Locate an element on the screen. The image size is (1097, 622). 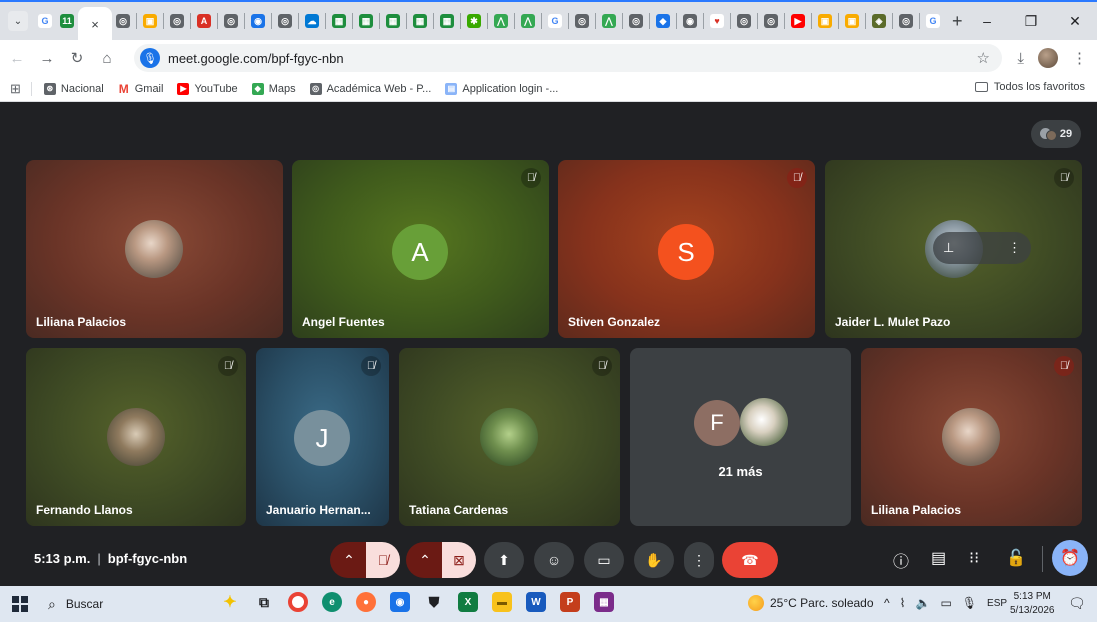
present-screen-button: ⬆ is located at coordinates (504, 560).